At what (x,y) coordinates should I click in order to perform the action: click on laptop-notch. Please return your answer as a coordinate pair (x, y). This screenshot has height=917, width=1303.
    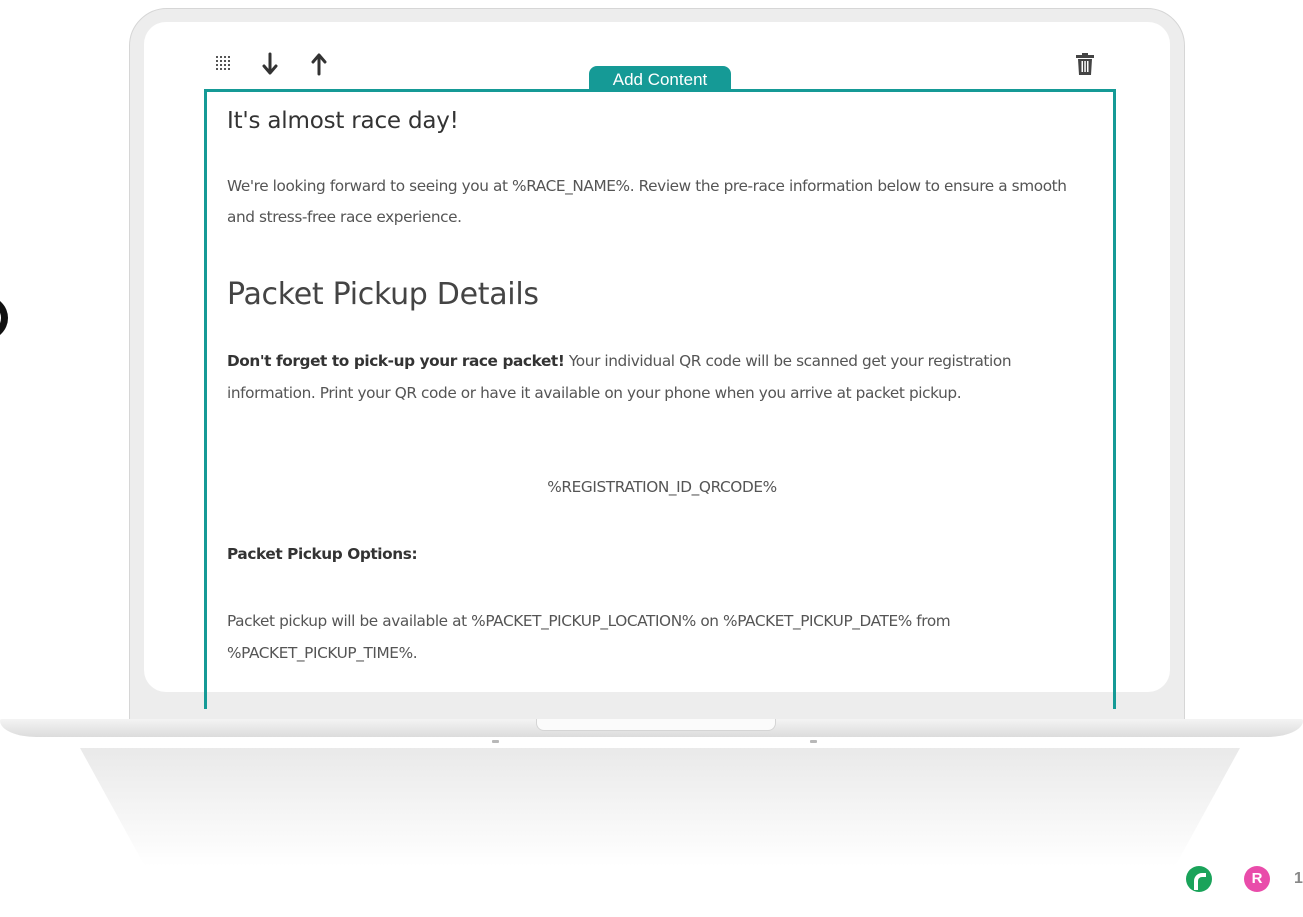
    Looking at the image, I should click on (656, 725).